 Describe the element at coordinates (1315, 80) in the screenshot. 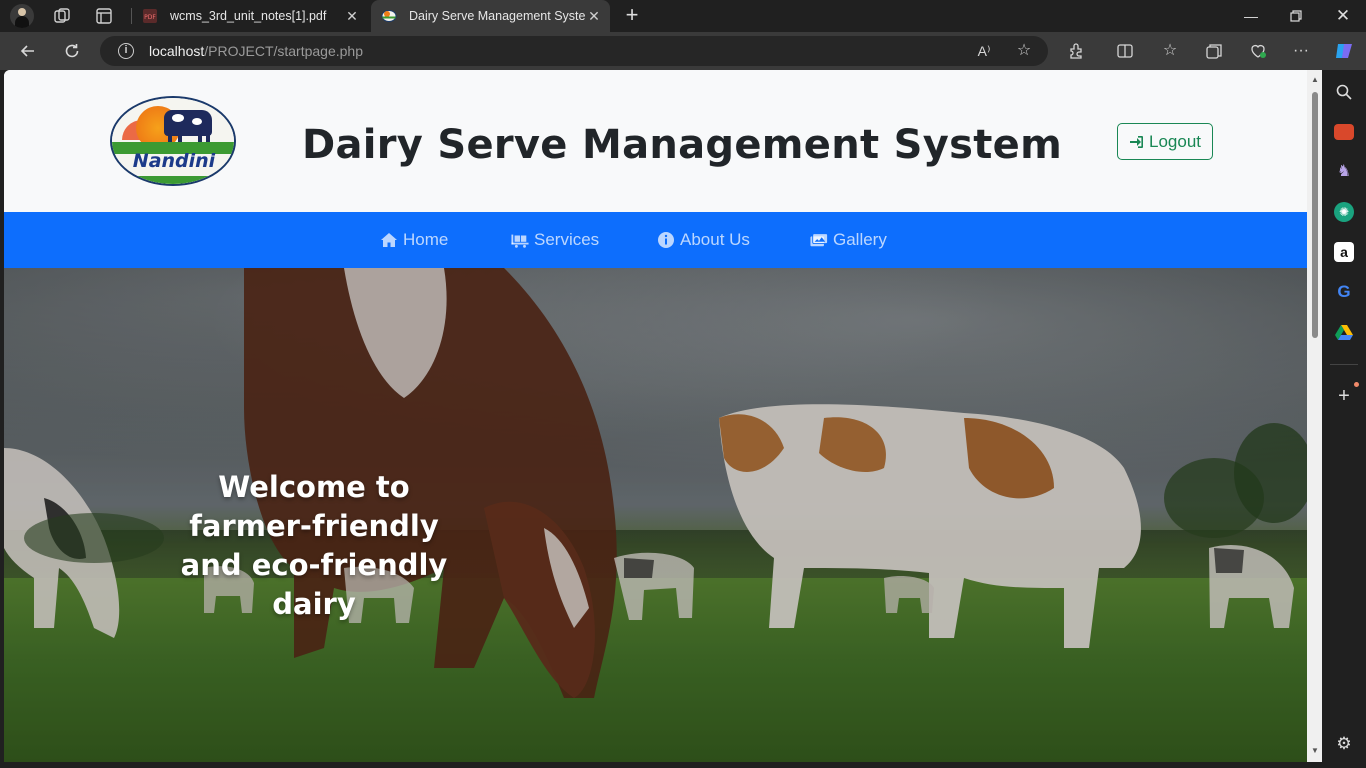

I see `scroll-up-arrow-icon: ▲` at that location.